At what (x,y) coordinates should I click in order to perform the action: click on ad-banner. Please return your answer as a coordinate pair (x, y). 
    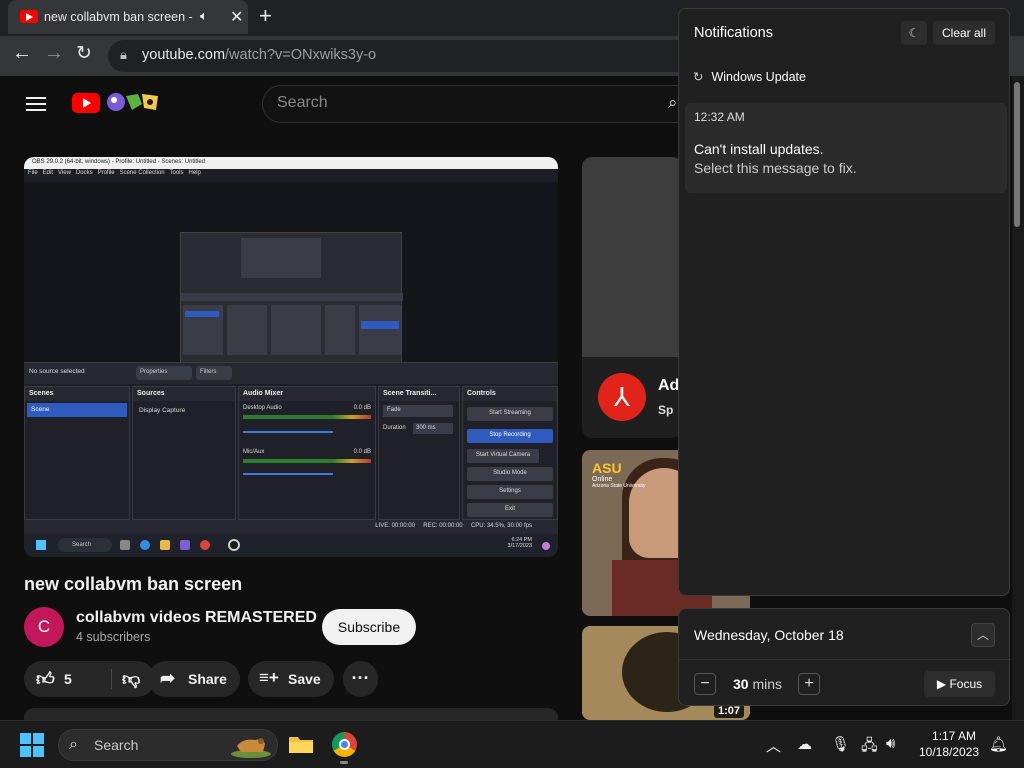
    Looking at the image, I should click on (632, 257).